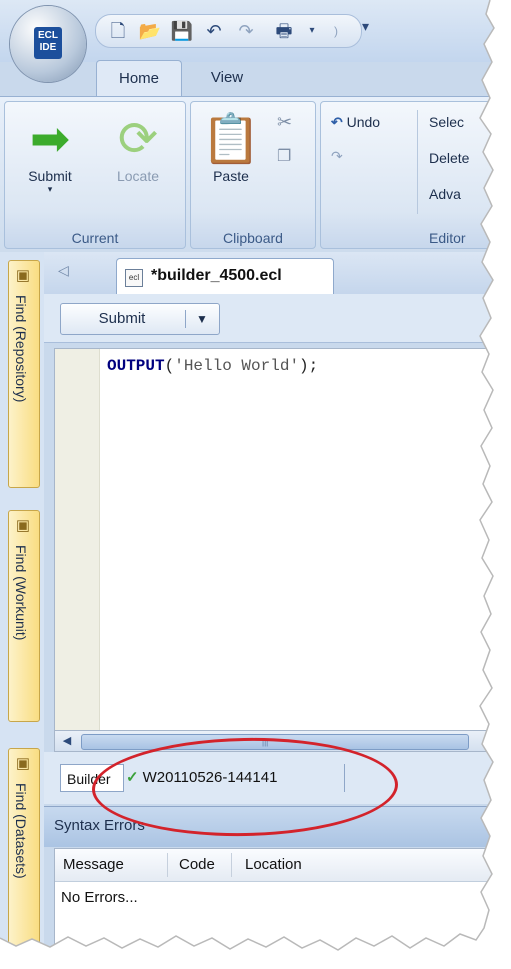 Image resolution: width=511 pixels, height=969 pixels. I want to click on ribbon-group-clipboard: 📋 Paste ✂ ❐ Clipboard, so click(253, 175).